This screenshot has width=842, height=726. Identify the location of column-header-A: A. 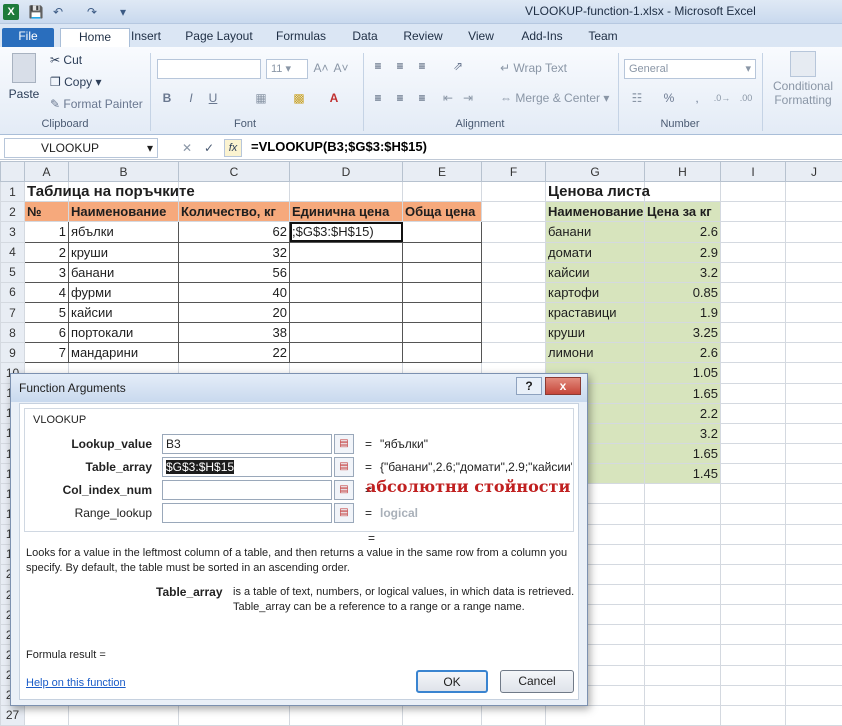
(46, 171).